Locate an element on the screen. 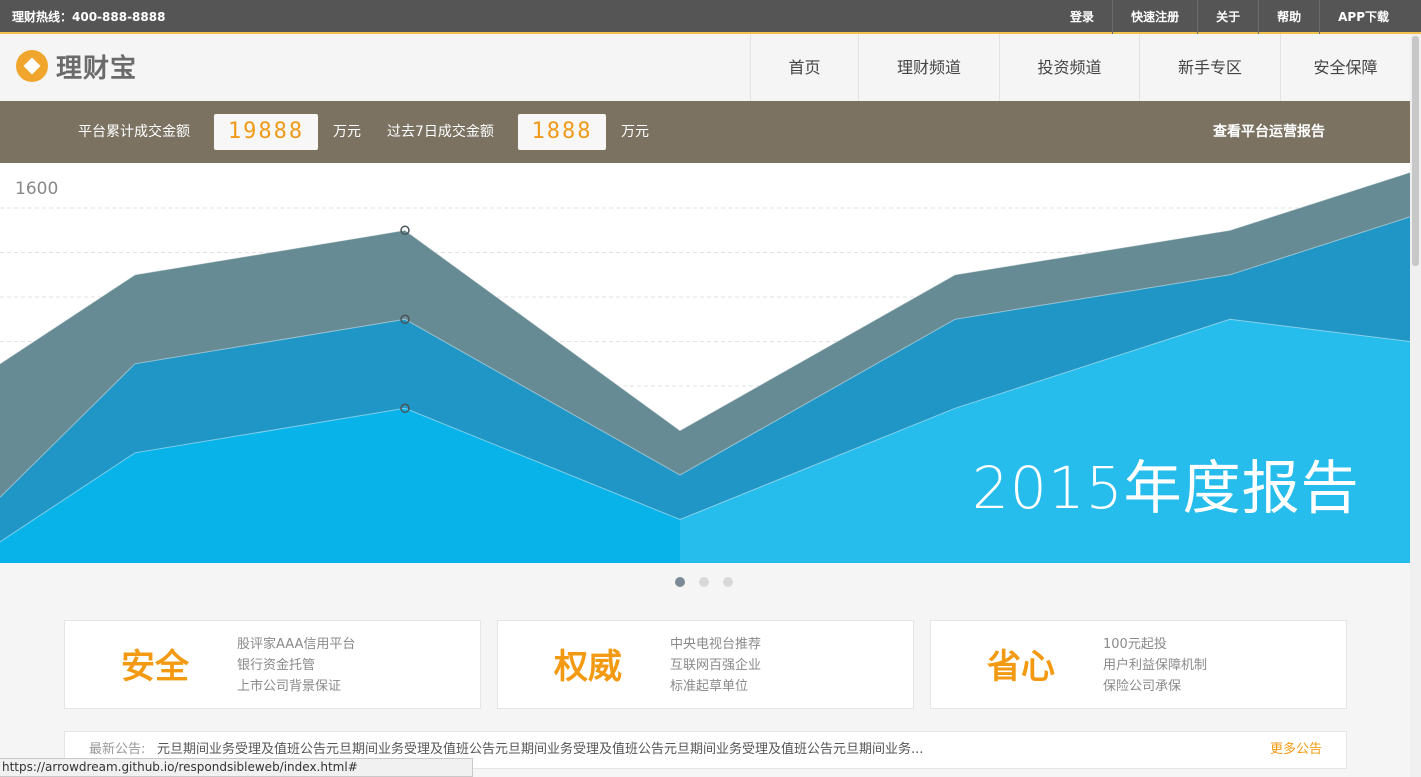 The height and width of the screenshot is (777, 1421). feature-item: 互联网百强企业 is located at coordinates (716, 665).